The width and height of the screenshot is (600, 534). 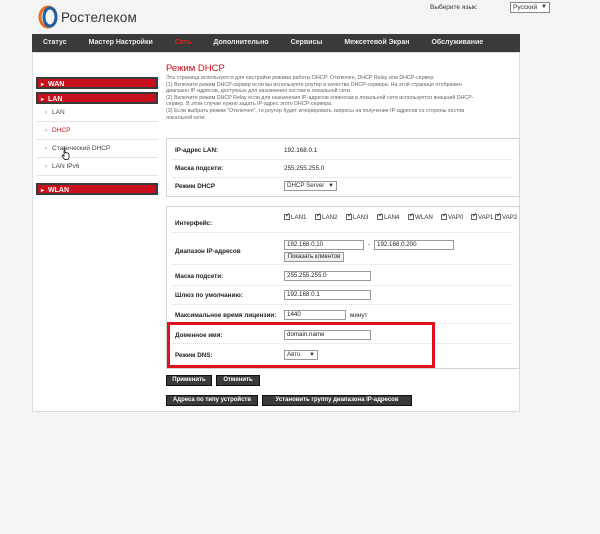 I want to click on nav-services: Сервисы, so click(x=307, y=43).